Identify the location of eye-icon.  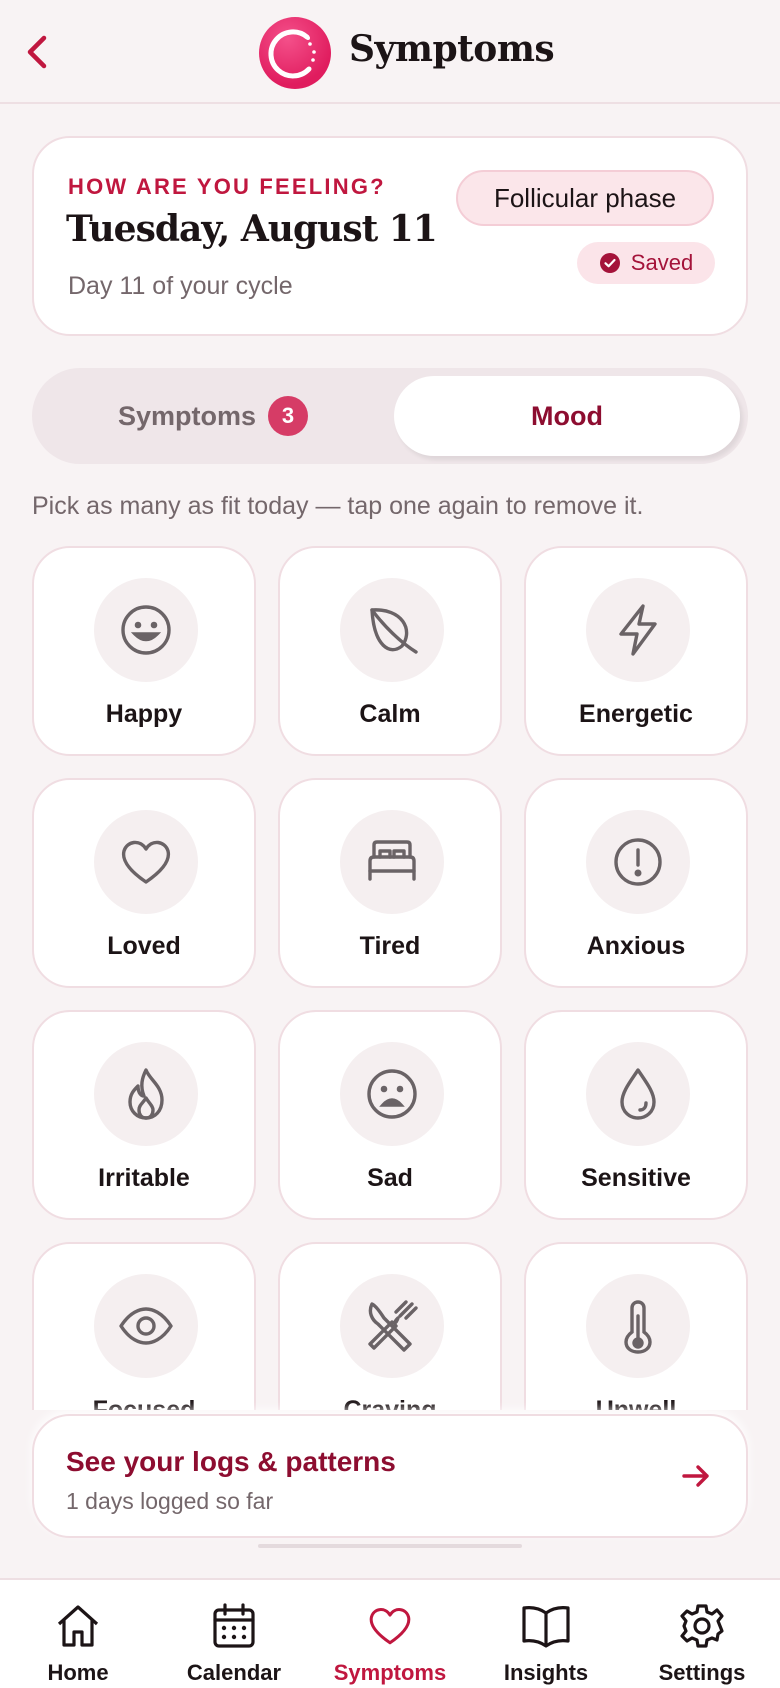
(146, 1326).